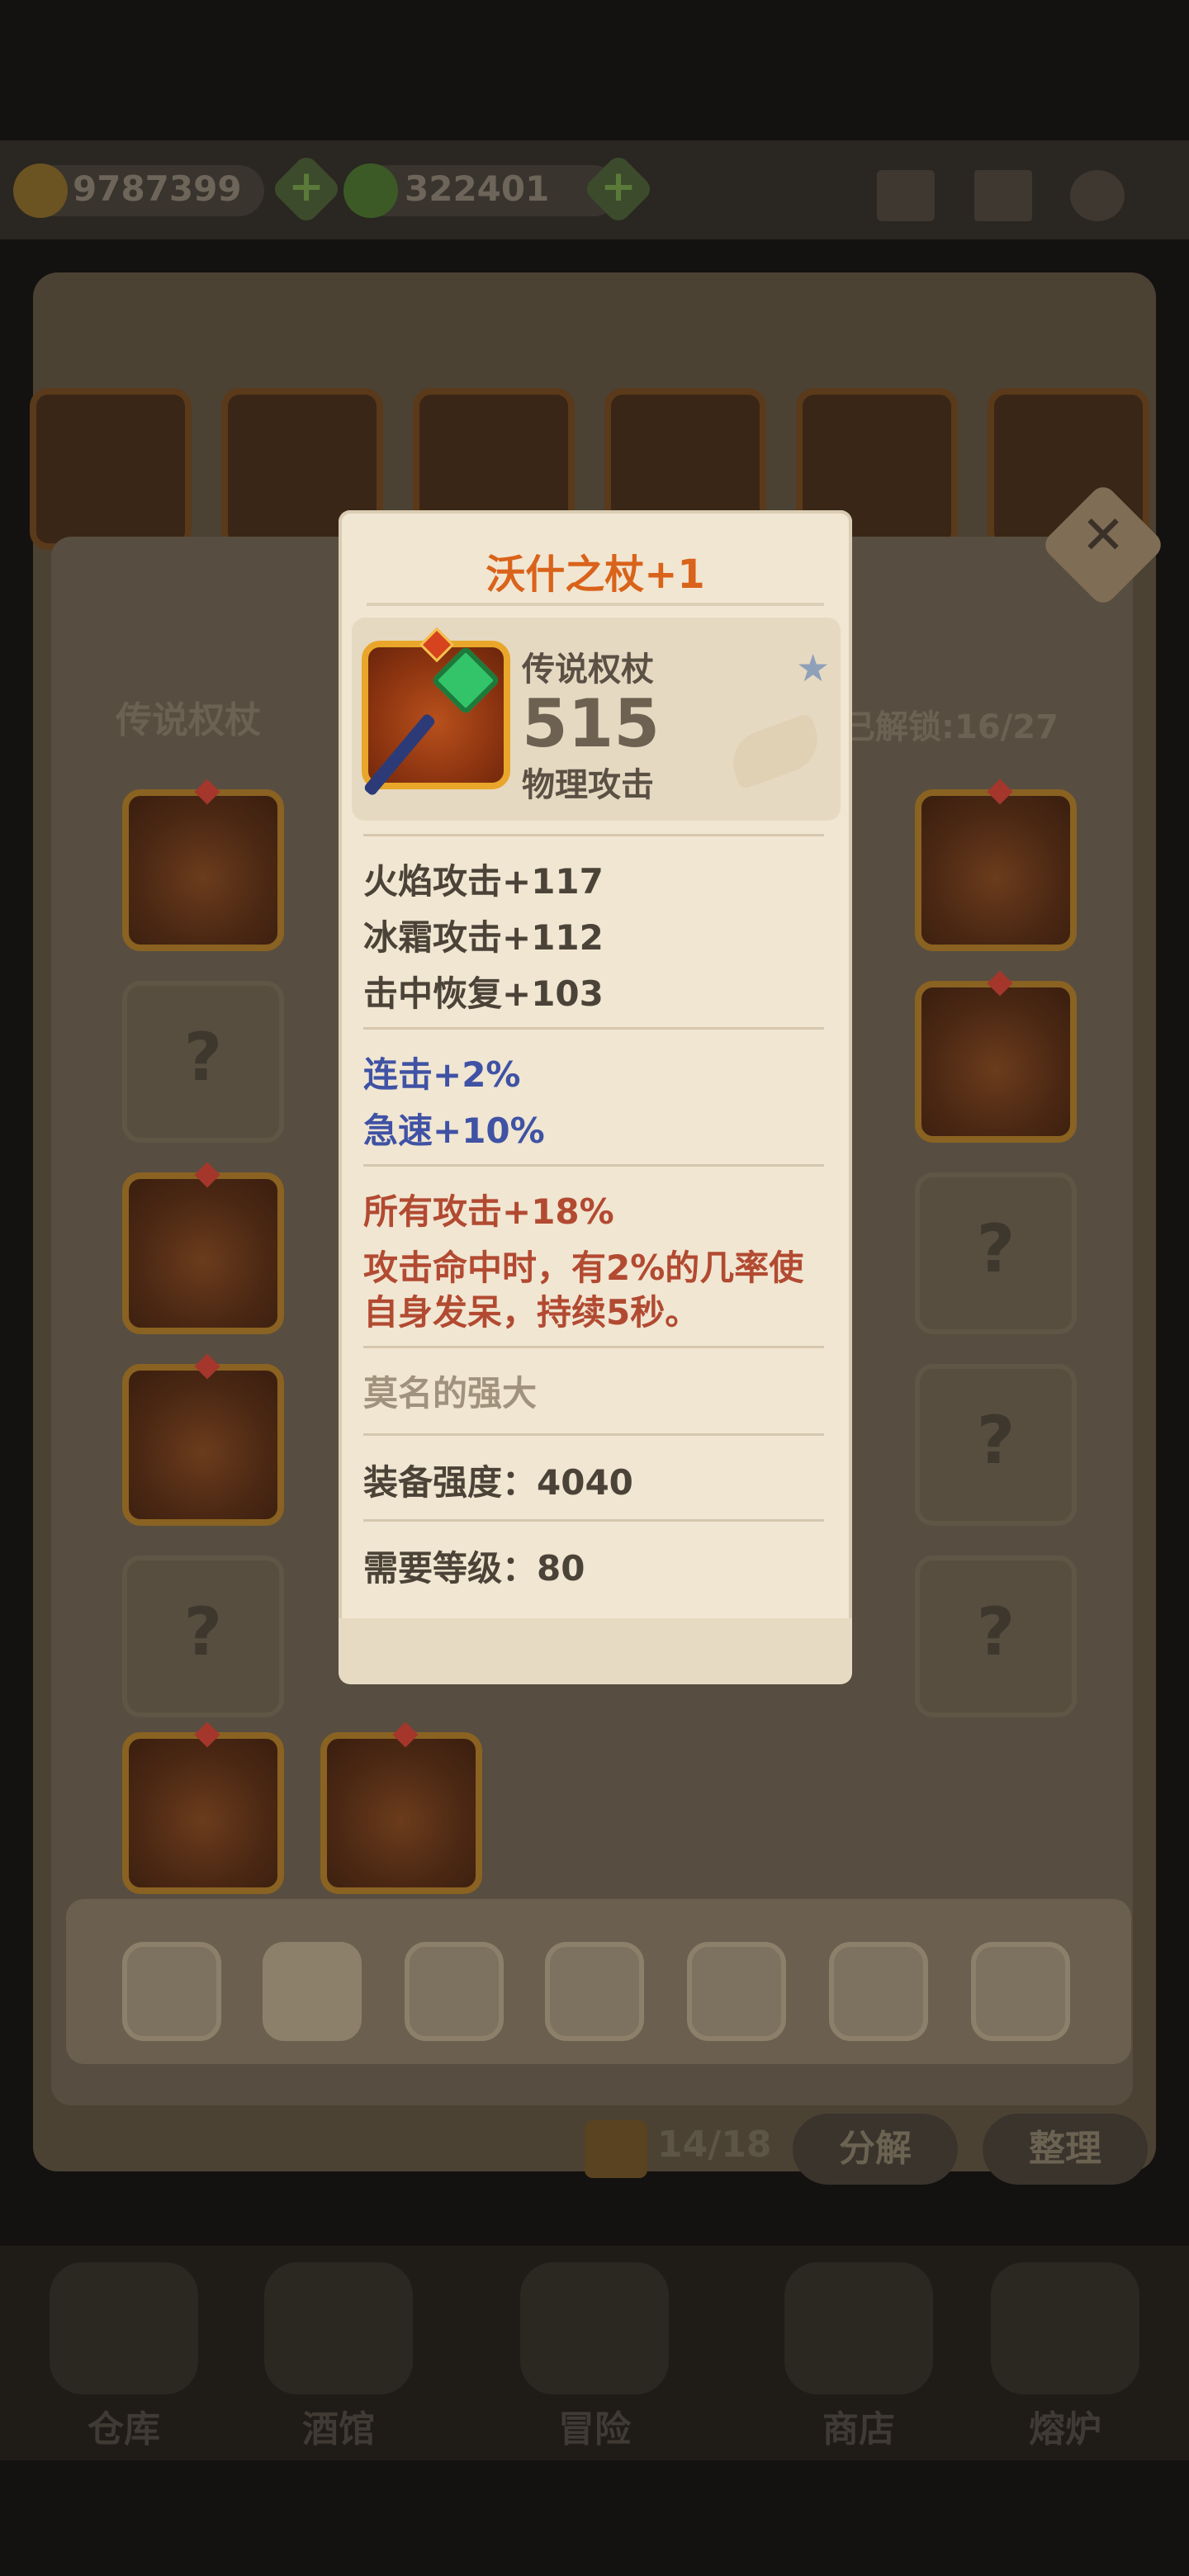  What do you see at coordinates (483, 937) in the screenshot?
I see `base-stat: 冰霜攻击+112` at bounding box center [483, 937].